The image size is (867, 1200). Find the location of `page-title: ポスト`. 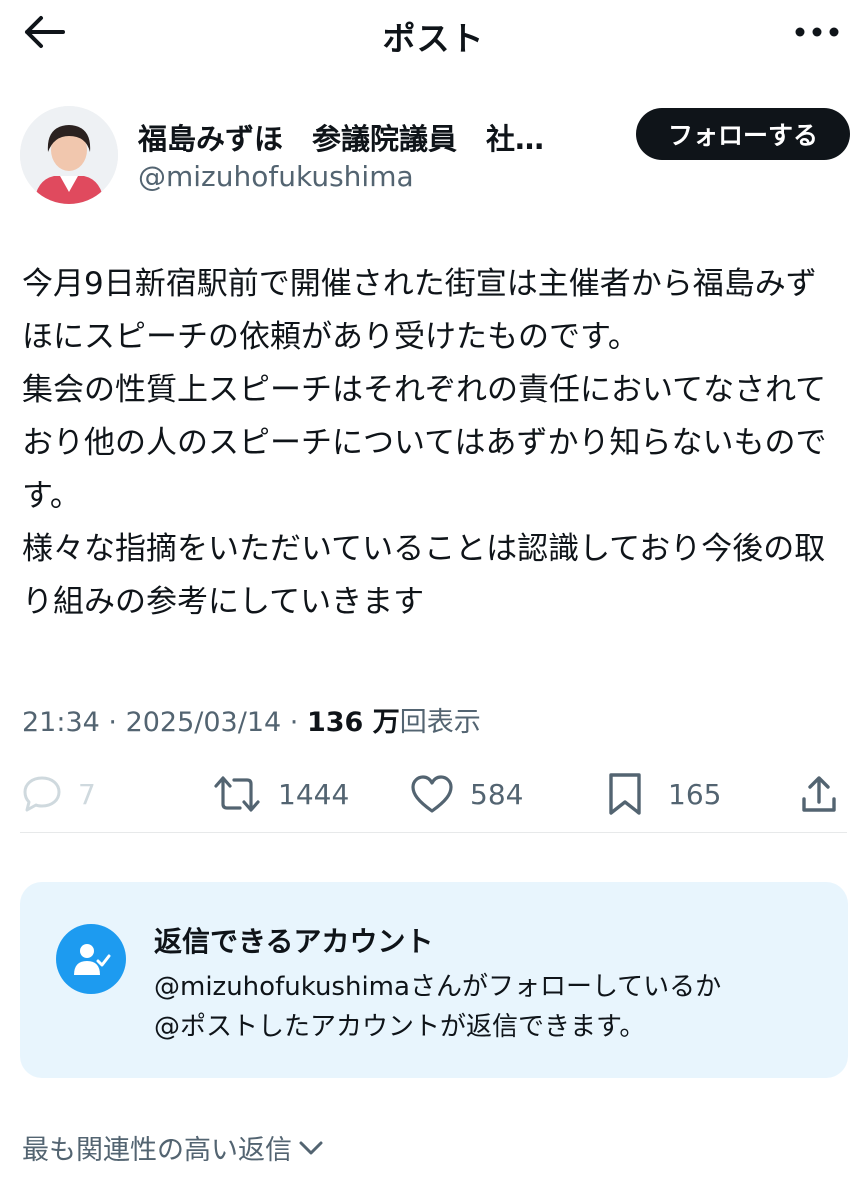

page-title: ポスト is located at coordinates (433, 38).